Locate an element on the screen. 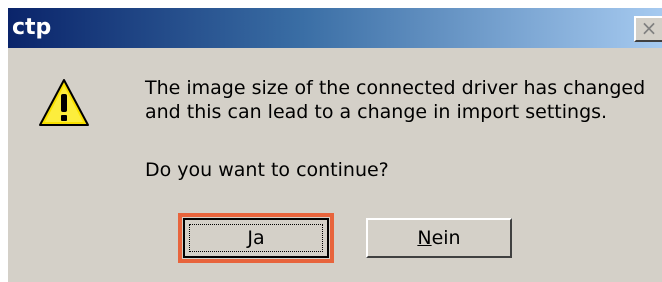 The image size is (662, 282). yes-button: Ja is located at coordinates (256, 238).